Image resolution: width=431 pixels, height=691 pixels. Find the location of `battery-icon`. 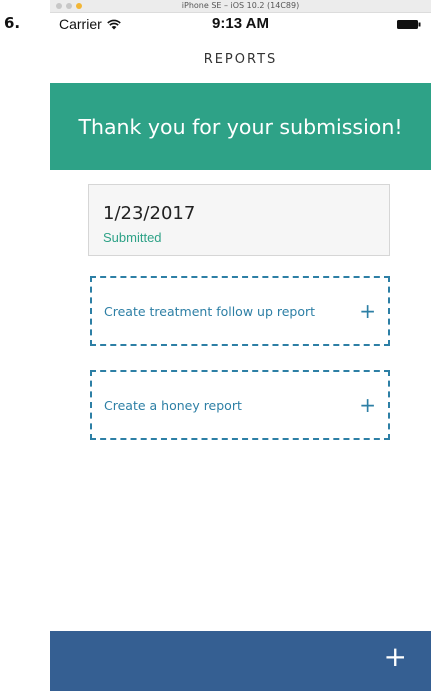

battery-icon is located at coordinates (409, 24).